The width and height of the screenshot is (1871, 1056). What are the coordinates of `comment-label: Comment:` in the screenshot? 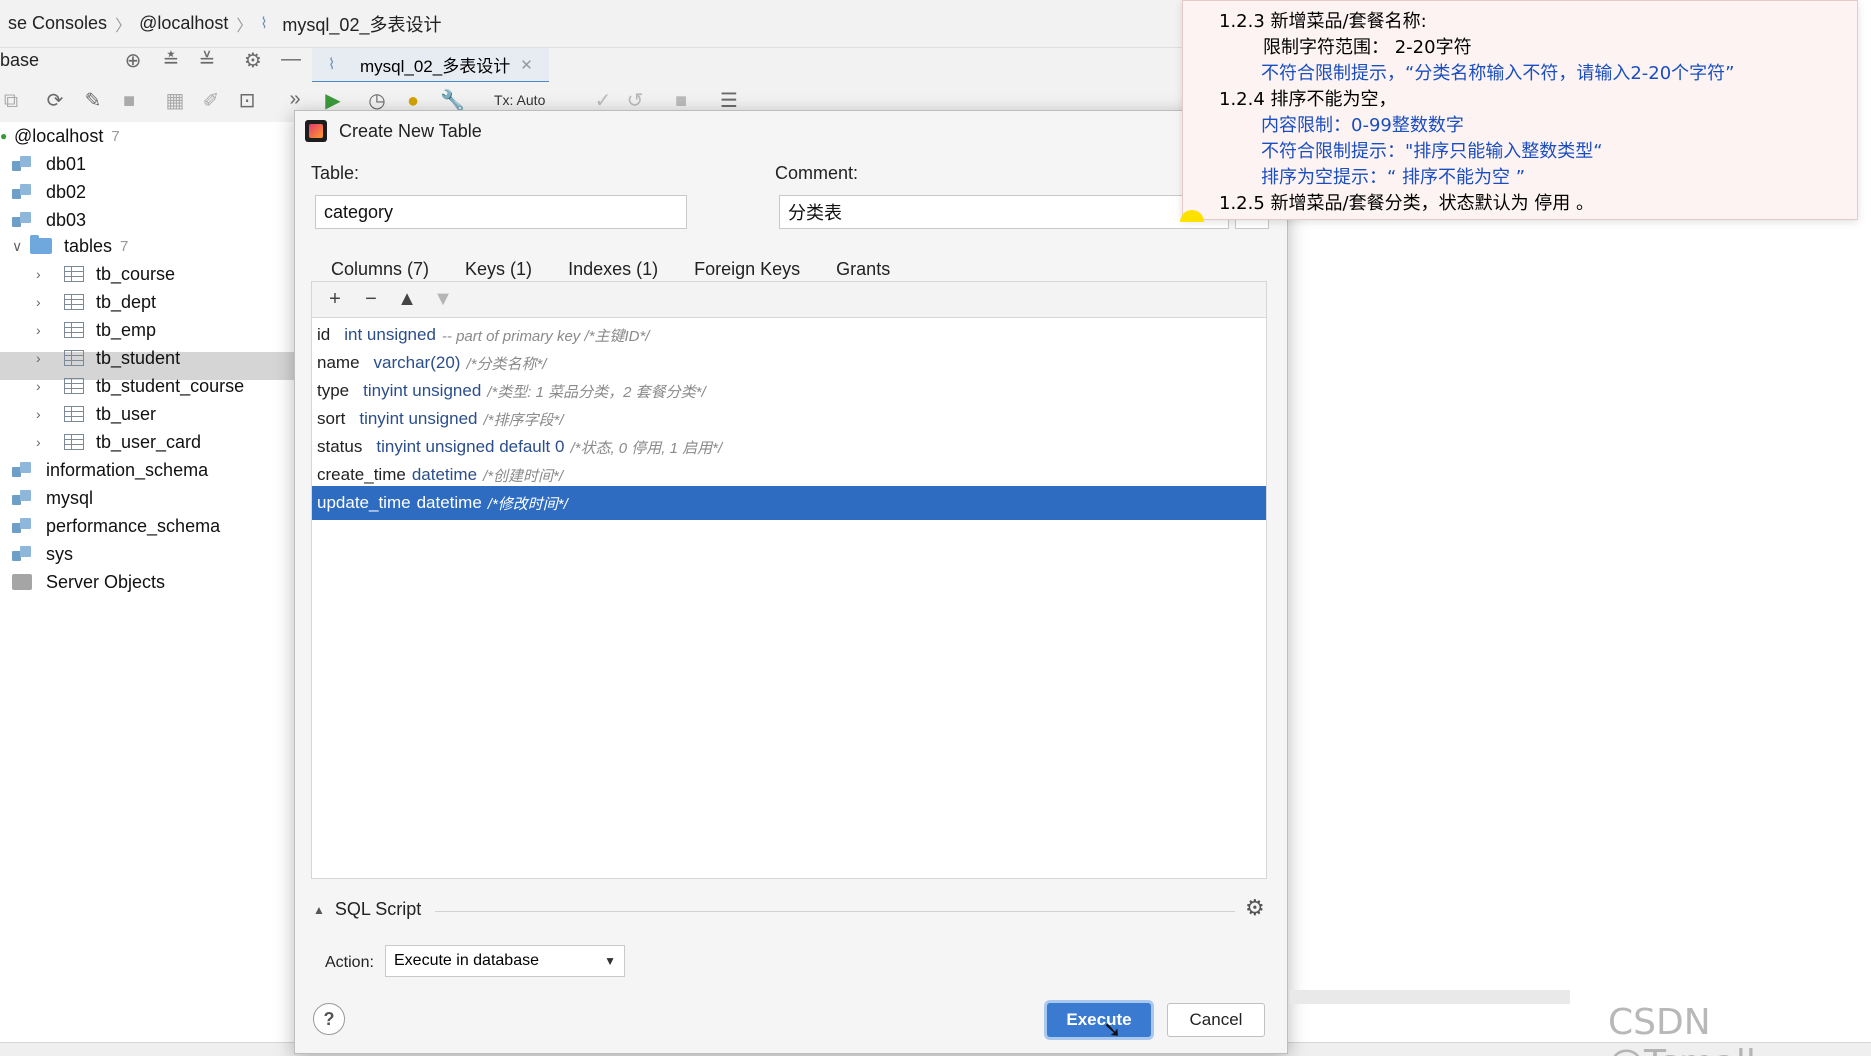 It's located at (817, 173).